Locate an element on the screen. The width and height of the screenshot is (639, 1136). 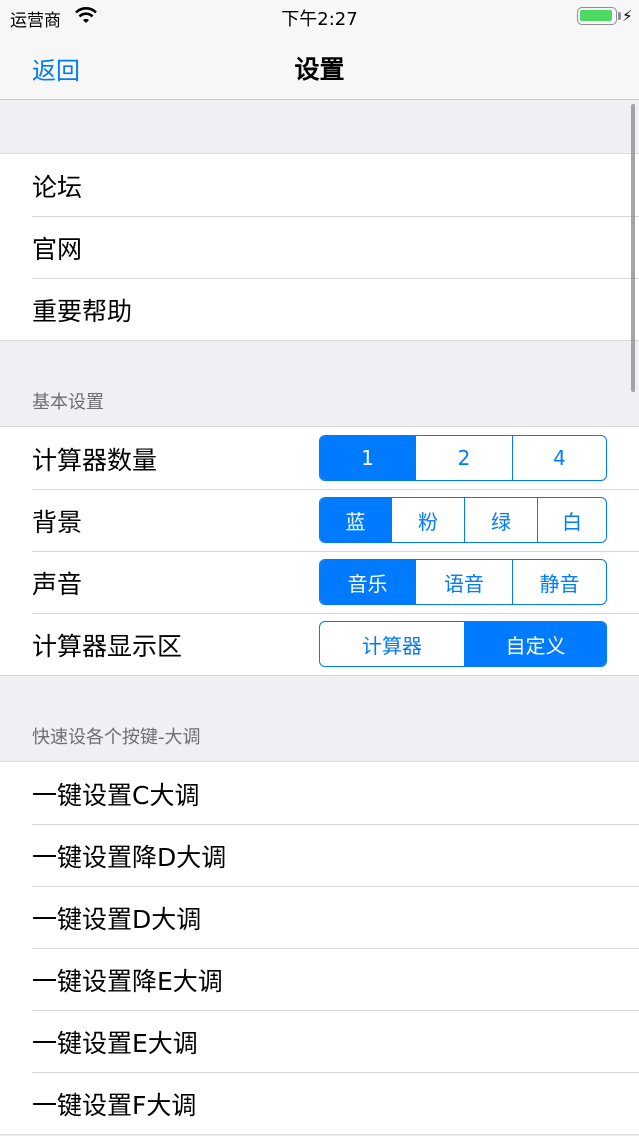
section-header-basic: 基本设置 is located at coordinates (319, 384).